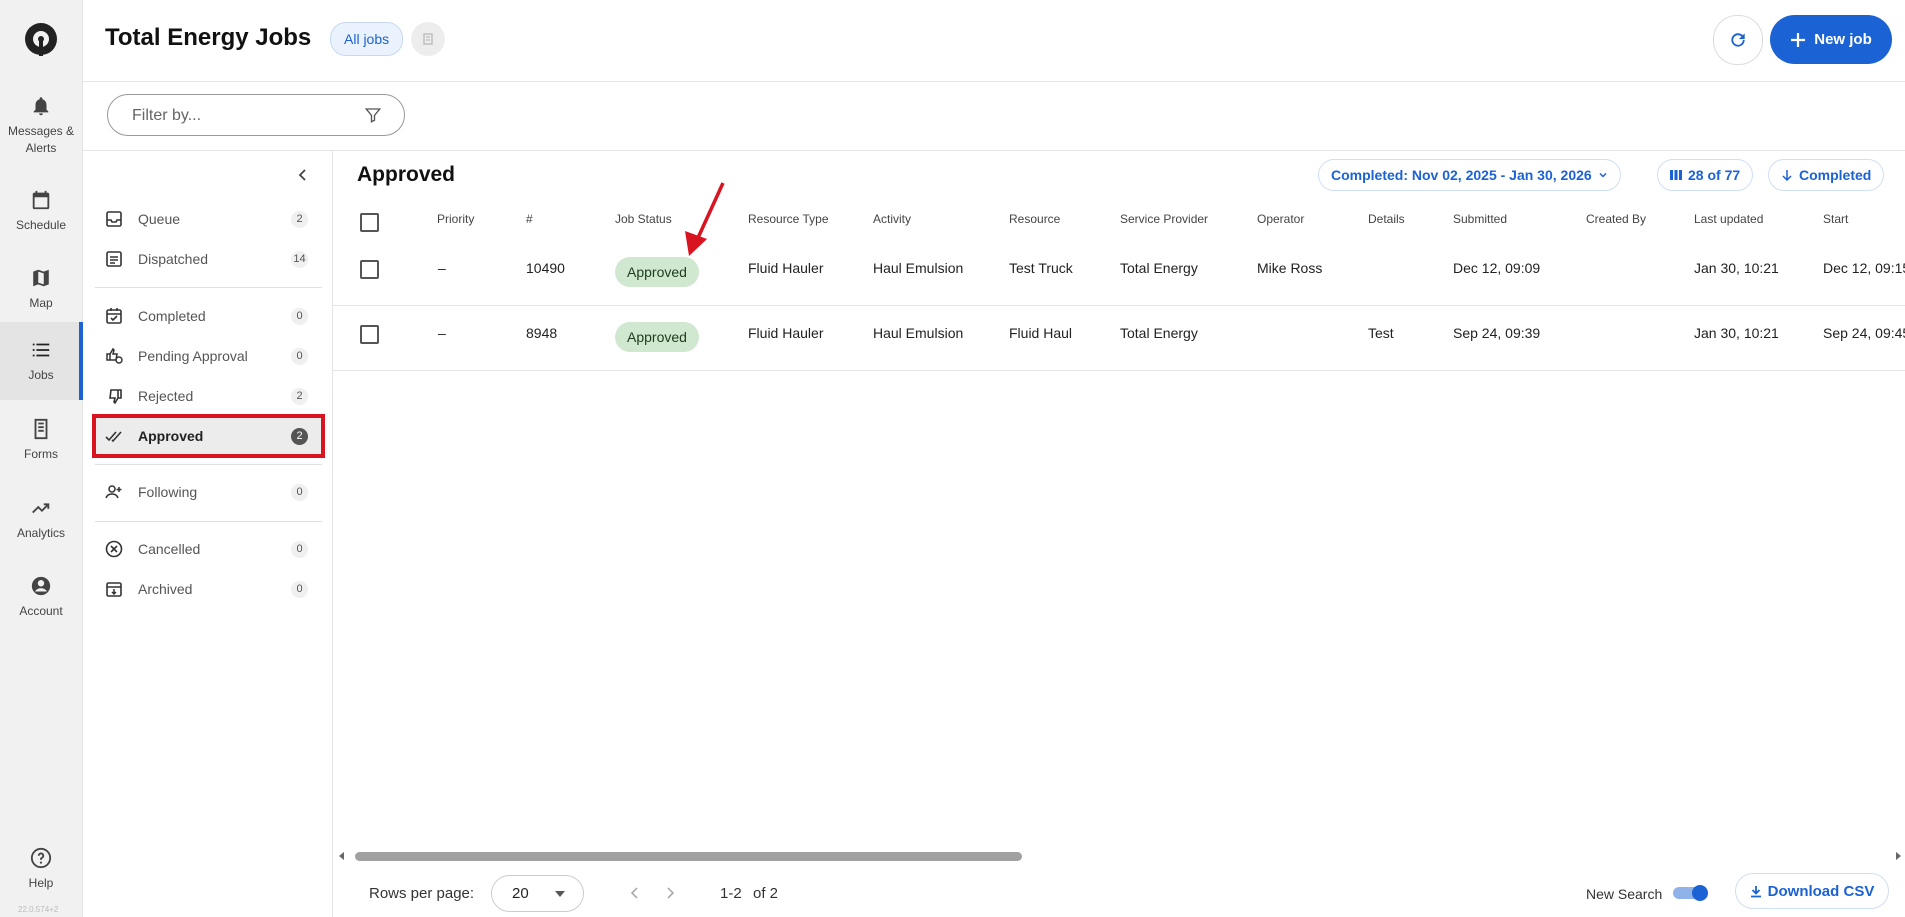 The image size is (1905, 917). What do you see at coordinates (428, 39) in the screenshot?
I see `save-view-button` at bounding box center [428, 39].